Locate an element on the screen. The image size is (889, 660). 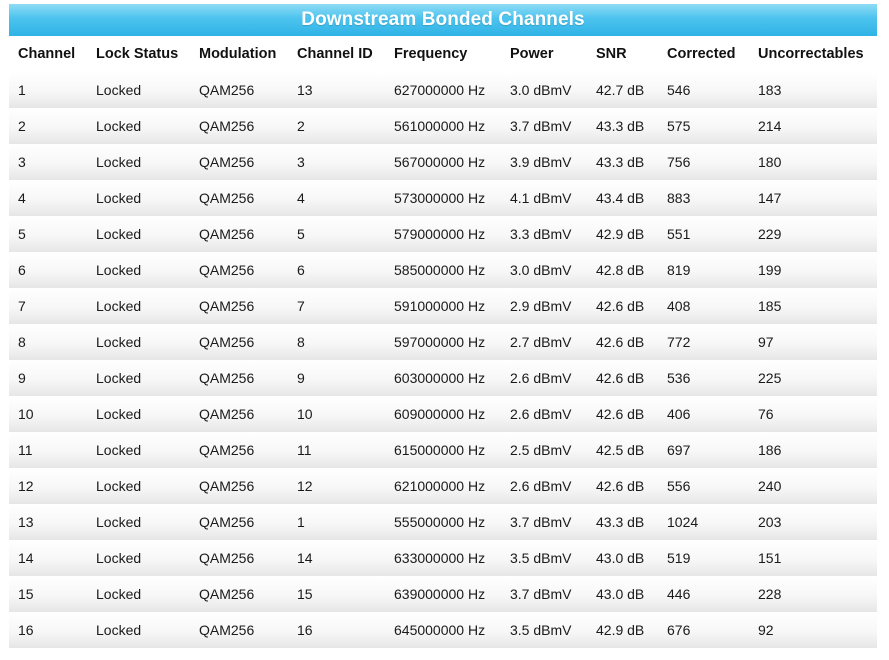
col-header-frequency: Frequency is located at coordinates (443, 54).